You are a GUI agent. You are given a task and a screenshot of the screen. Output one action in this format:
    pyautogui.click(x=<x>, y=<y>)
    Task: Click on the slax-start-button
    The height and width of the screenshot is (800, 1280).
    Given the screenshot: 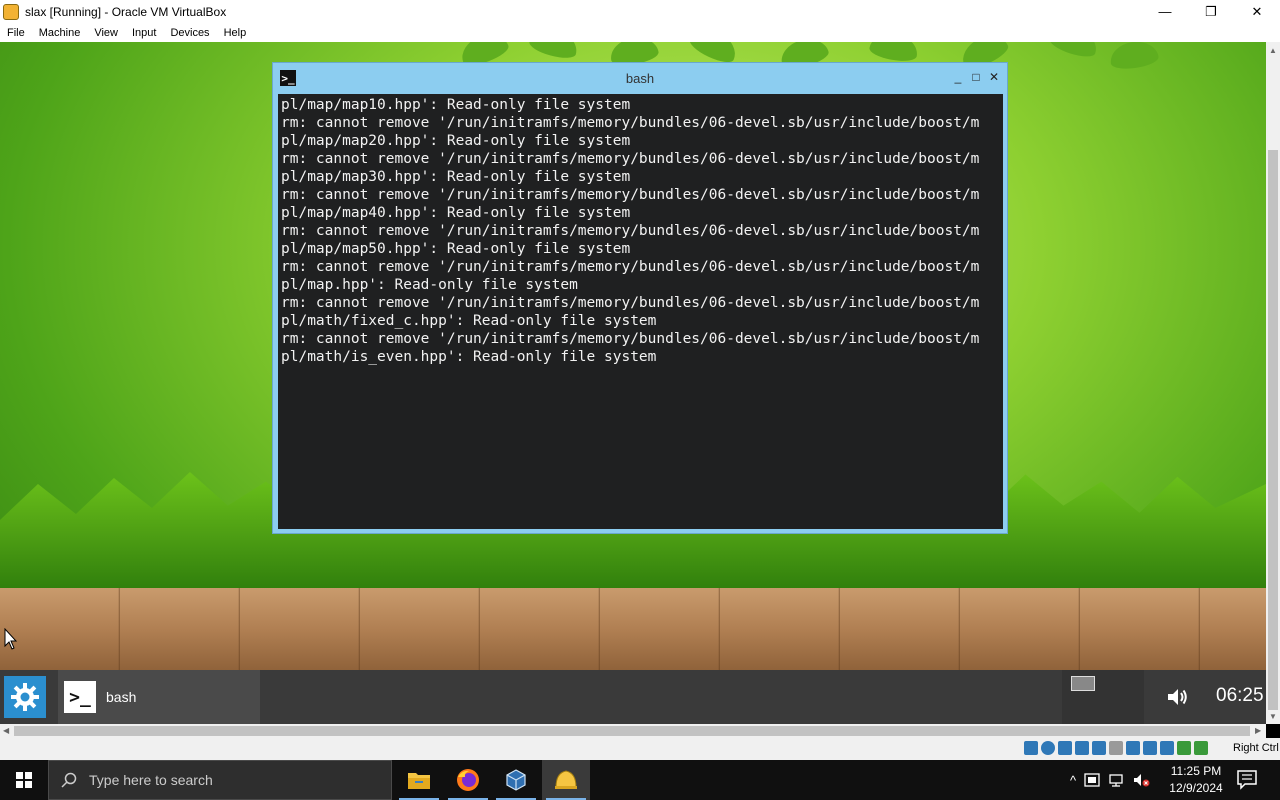 What is the action you would take?
    pyautogui.click(x=25, y=697)
    